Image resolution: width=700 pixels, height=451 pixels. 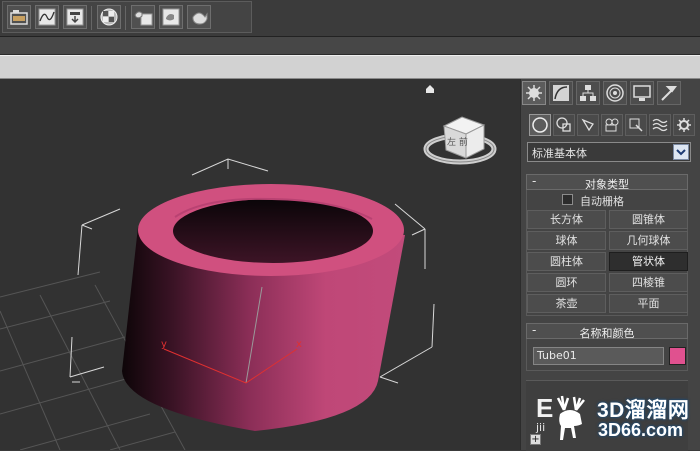 I want to click on sphere-button: 球体, so click(x=566, y=240).